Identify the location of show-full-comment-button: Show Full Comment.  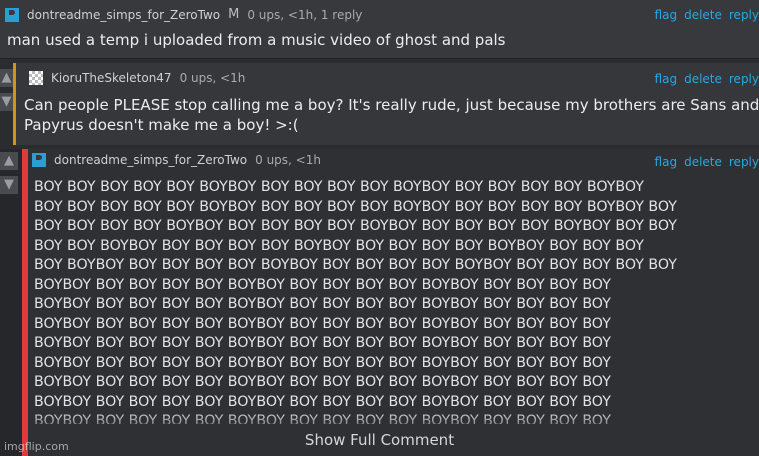
(379, 440).